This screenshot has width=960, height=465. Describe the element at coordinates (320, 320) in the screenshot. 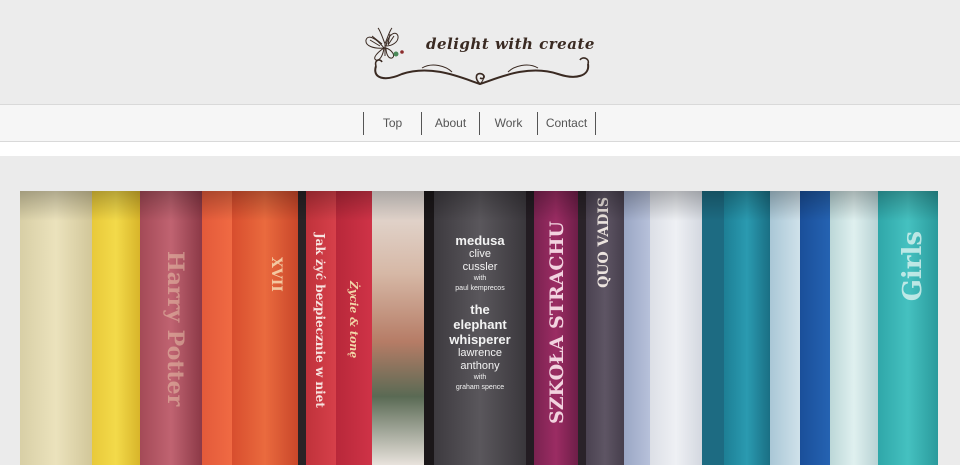

I see `book-title: Jak żyć bezpiecznie w niet` at that location.